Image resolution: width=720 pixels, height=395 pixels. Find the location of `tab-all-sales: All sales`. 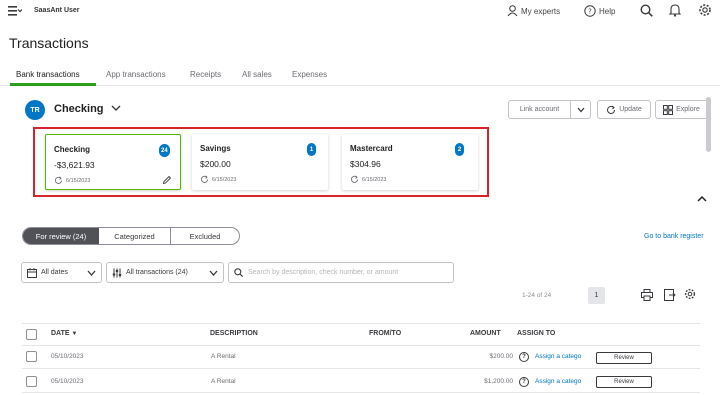

tab-all-sales: All sales is located at coordinates (257, 74).